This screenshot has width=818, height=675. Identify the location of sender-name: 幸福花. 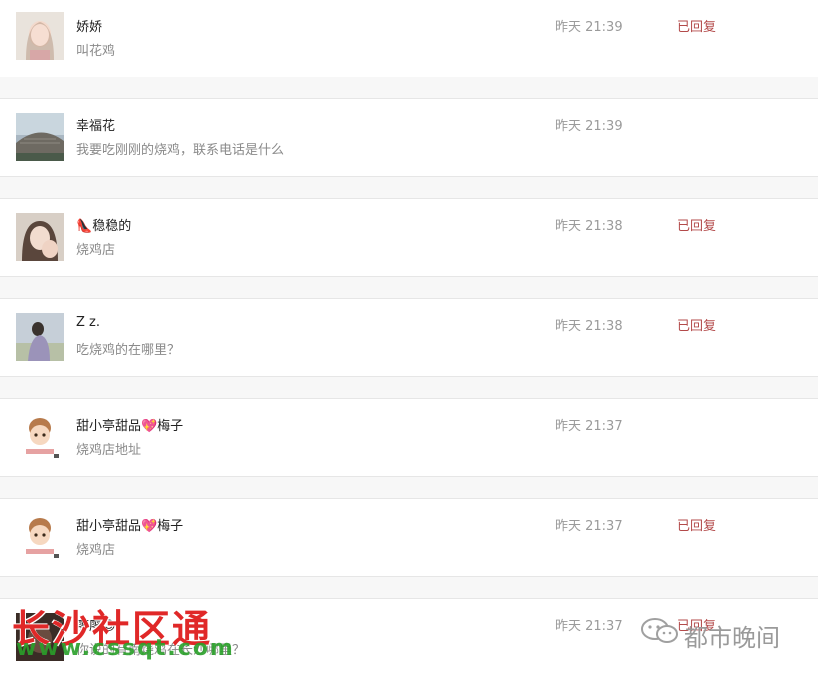
(96, 126).